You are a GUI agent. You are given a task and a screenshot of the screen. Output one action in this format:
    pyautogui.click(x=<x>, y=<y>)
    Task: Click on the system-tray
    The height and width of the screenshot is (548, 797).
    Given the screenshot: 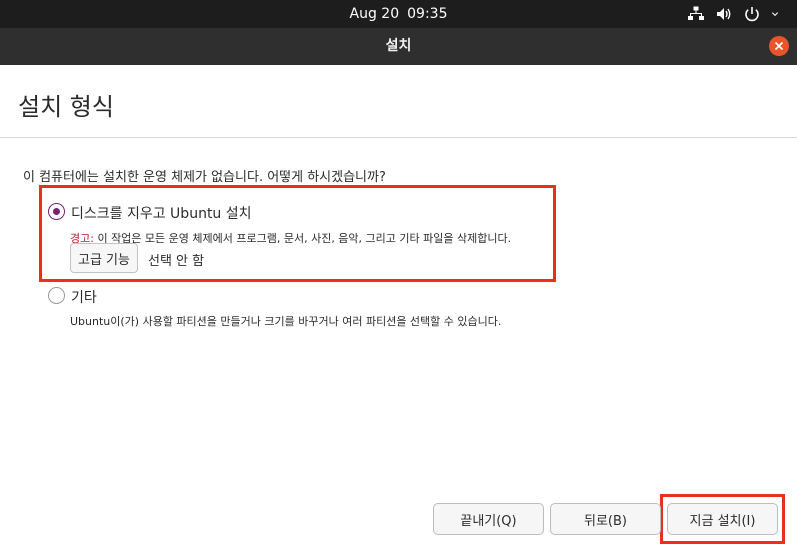 What is the action you would take?
    pyautogui.click(x=735, y=14)
    